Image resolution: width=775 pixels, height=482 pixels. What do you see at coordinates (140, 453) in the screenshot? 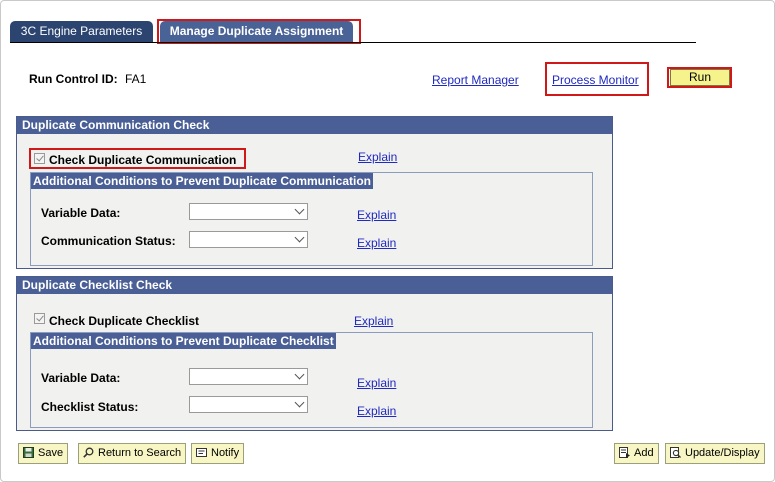
I see `return-to-search-label: Return to Search` at bounding box center [140, 453].